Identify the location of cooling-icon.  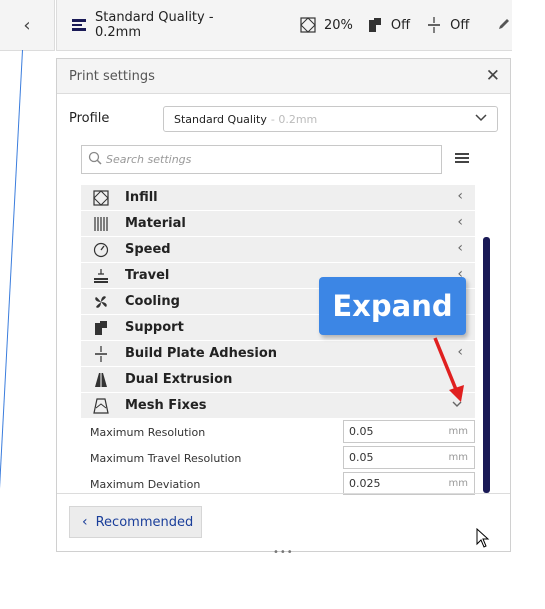
(101, 302).